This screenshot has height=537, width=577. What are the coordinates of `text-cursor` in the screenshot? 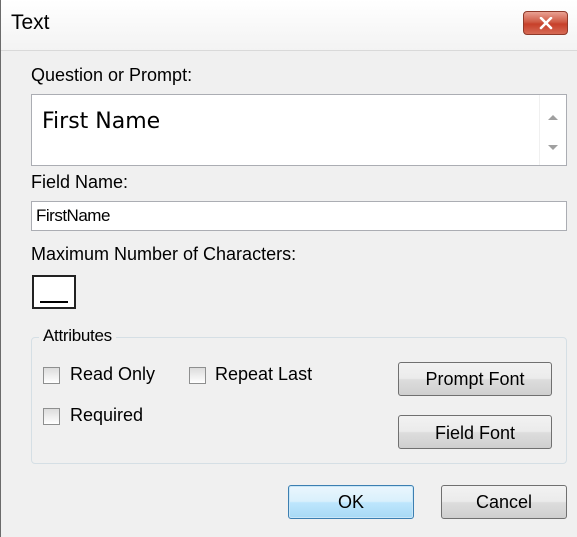 It's located at (54, 302).